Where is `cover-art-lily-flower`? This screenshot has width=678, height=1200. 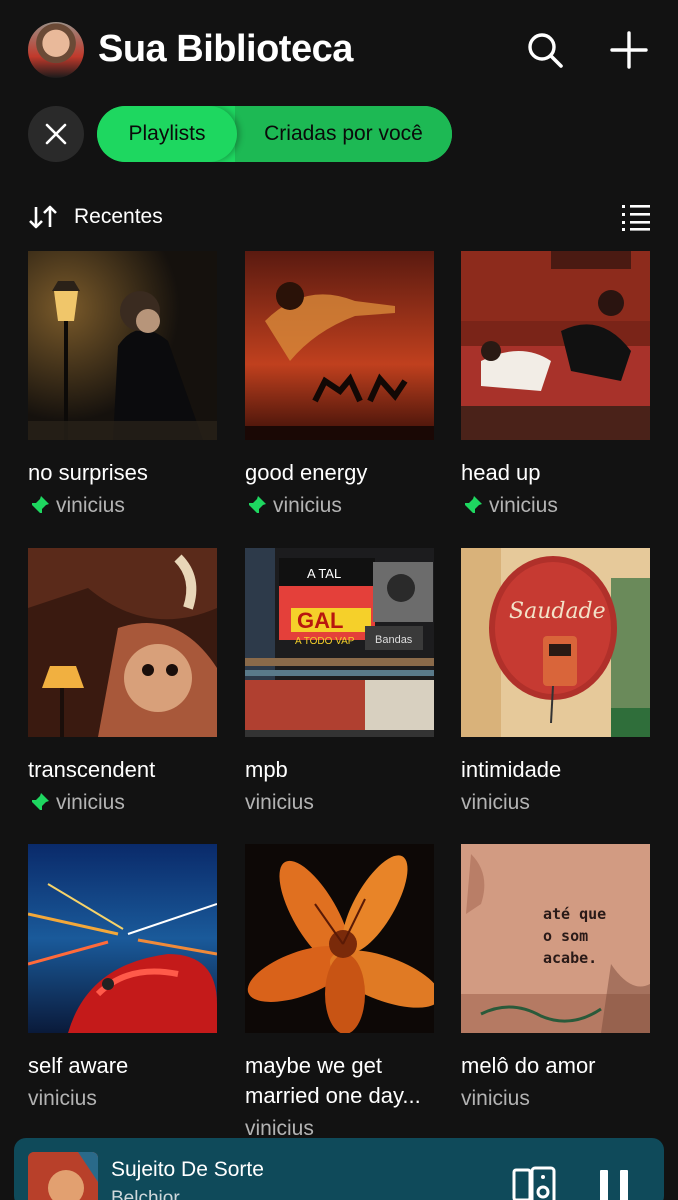
cover-art-lily-flower is located at coordinates (339, 938).